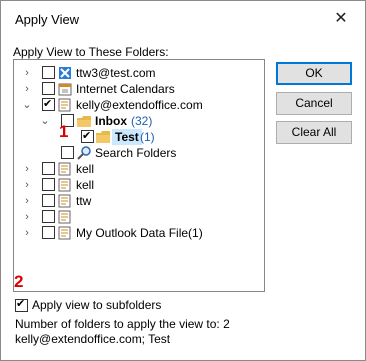 Image resolution: width=366 pixels, height=361 pixels. Describe the element at coordinates (314, 103) in the screenshot. I see `cancel-button: Cancel` at that location.